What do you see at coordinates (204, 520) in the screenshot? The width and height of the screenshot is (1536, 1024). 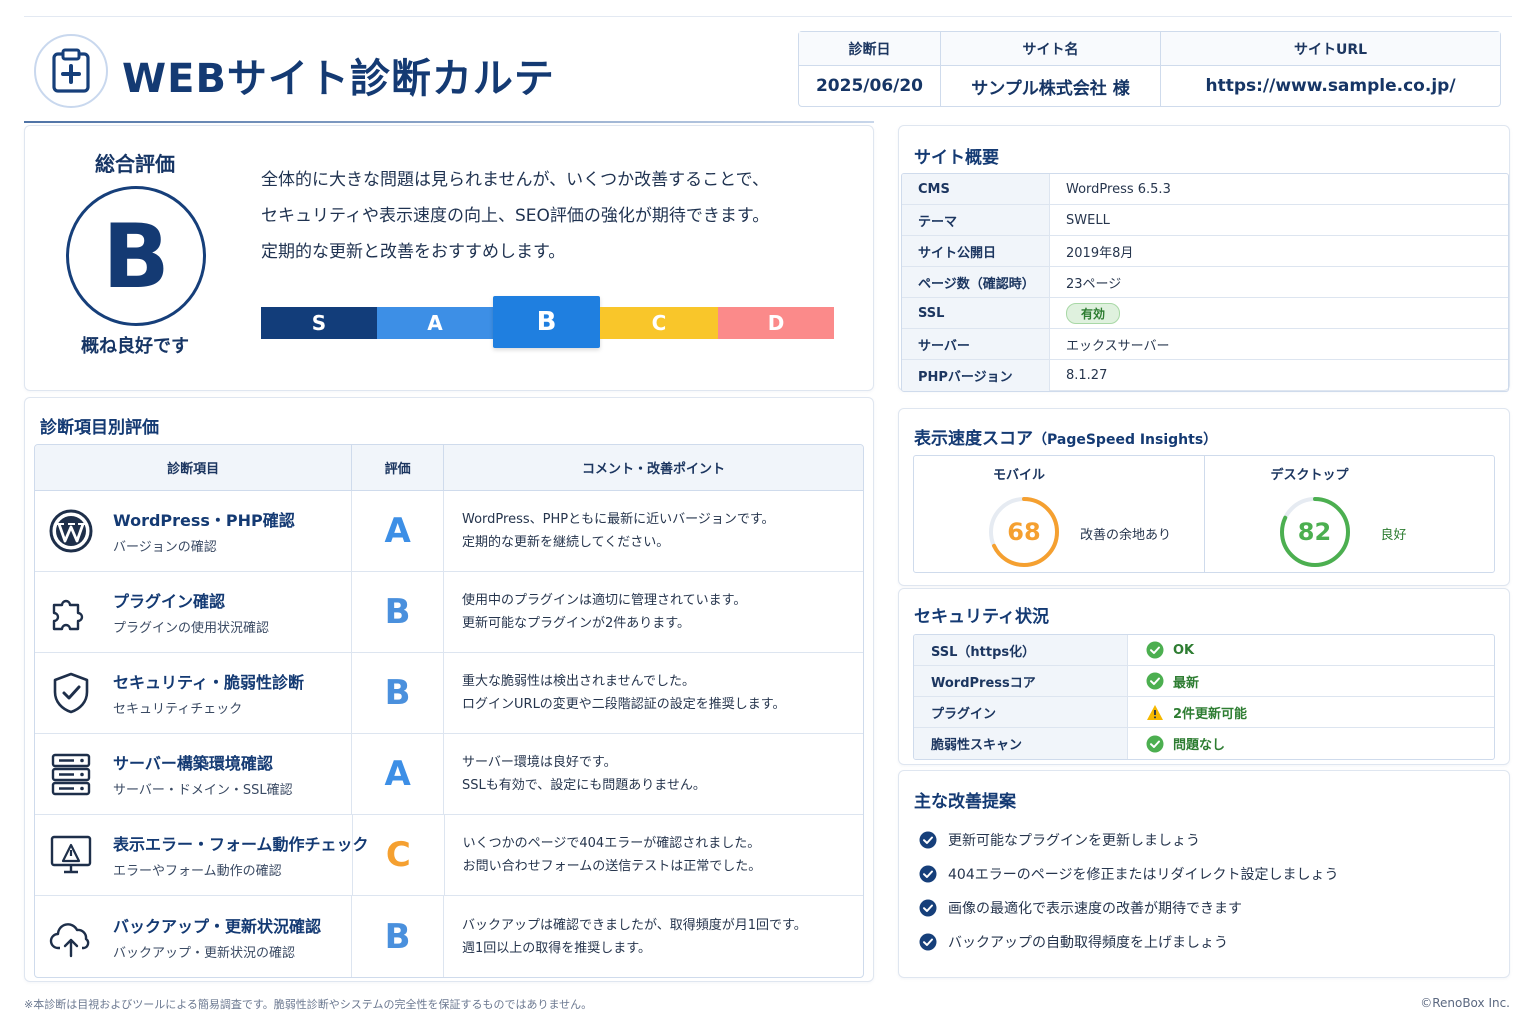 I see `item-name: WordPress・PHP確認` at bounding box center [204, 520].